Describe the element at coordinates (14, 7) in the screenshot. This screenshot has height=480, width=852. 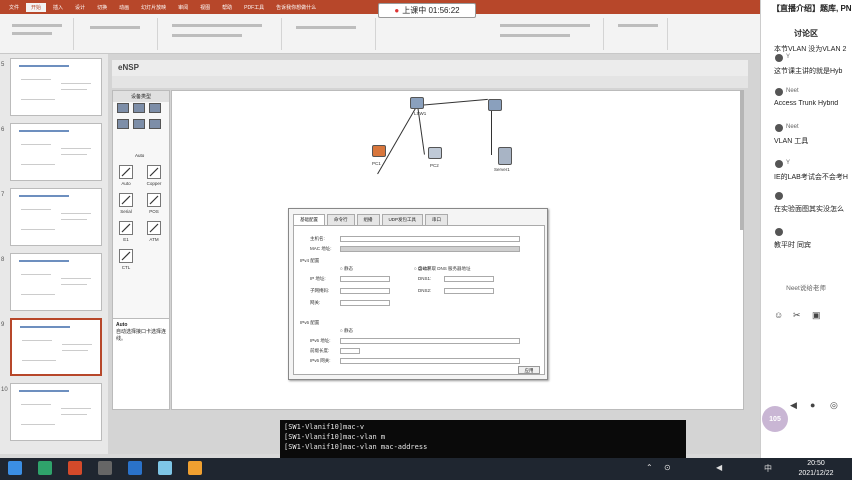
I see `ribbon-tab: 文件` at that location.